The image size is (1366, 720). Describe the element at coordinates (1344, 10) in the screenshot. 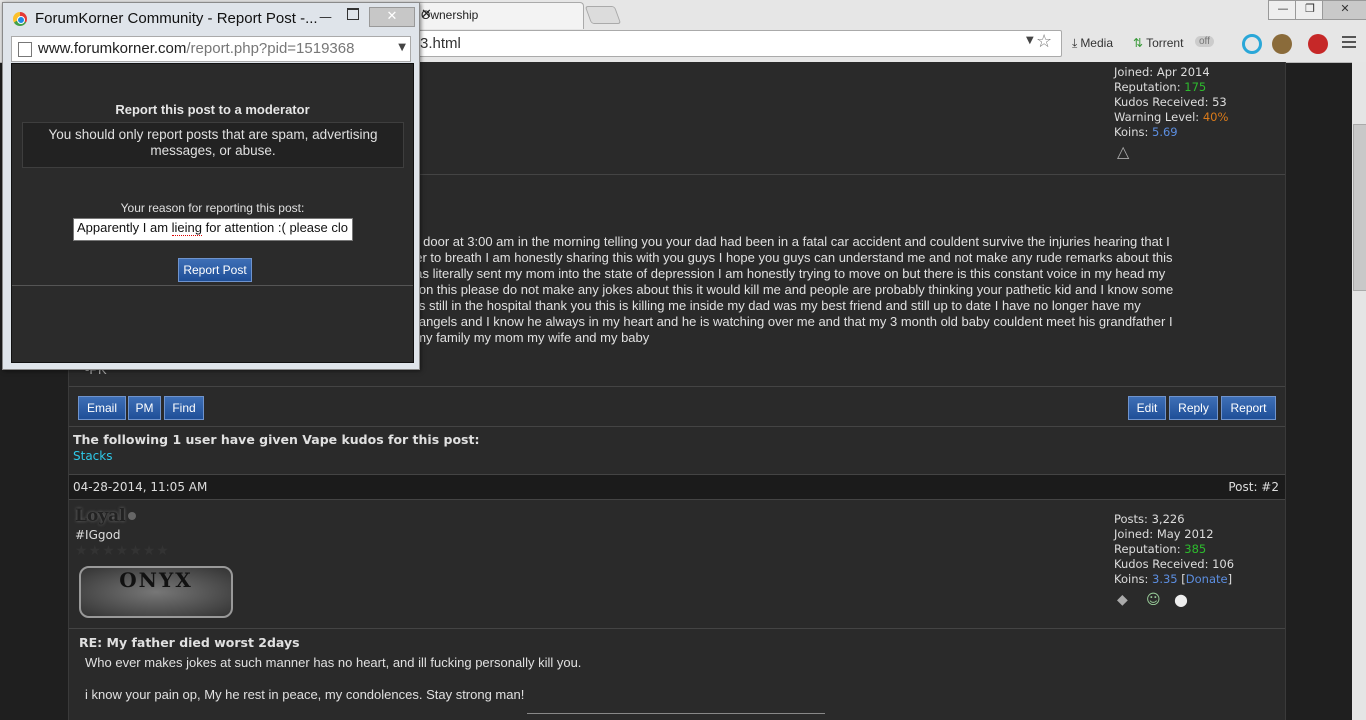

I see `close-window-button: ✕` at that location.